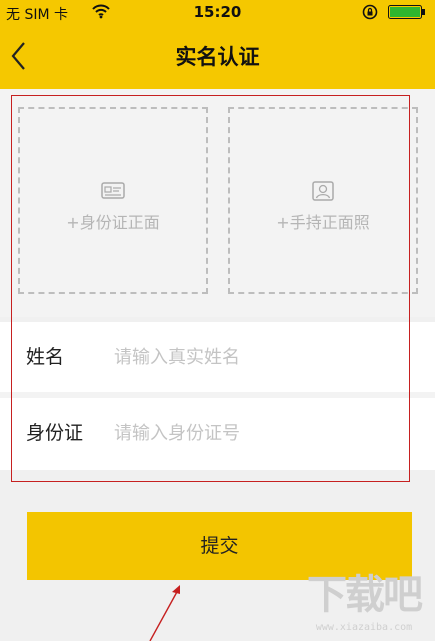 This screenshot has width=435, height=641. Describe the element at coordinates (219, 546) in the screenshot. I see `submit-button: 提交` at that location.